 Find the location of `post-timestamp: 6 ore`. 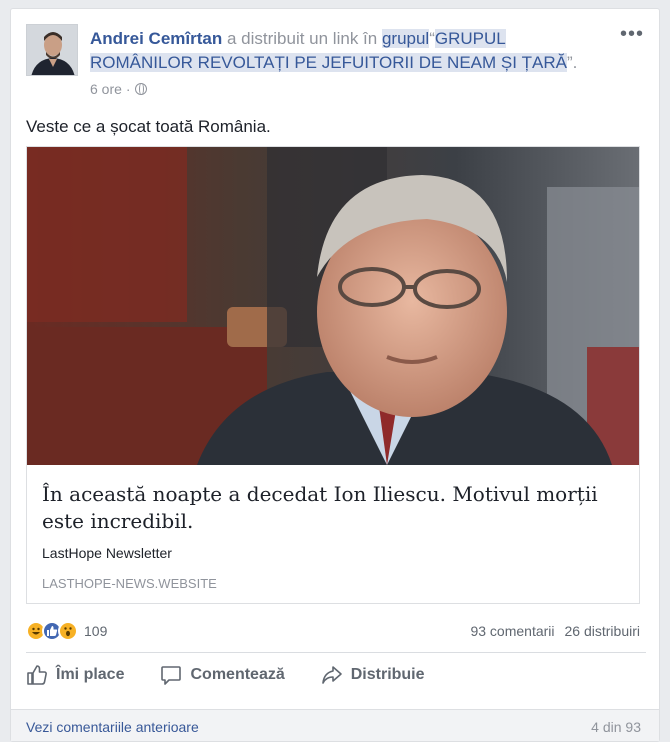

post-timestamp: 6 ore is located at coordinates (106, 89).